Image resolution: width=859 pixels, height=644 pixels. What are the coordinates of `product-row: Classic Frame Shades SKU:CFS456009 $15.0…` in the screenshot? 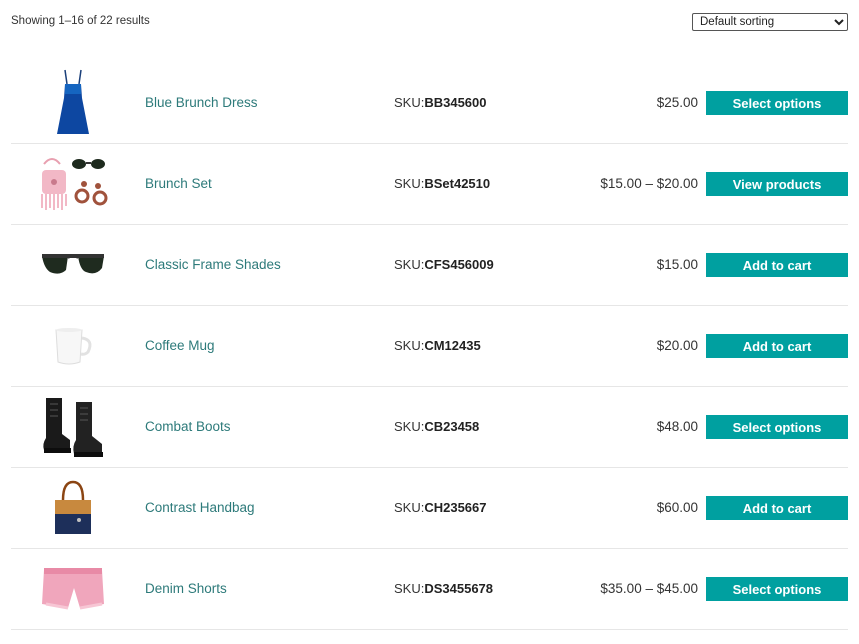 It's located at (429, 265).